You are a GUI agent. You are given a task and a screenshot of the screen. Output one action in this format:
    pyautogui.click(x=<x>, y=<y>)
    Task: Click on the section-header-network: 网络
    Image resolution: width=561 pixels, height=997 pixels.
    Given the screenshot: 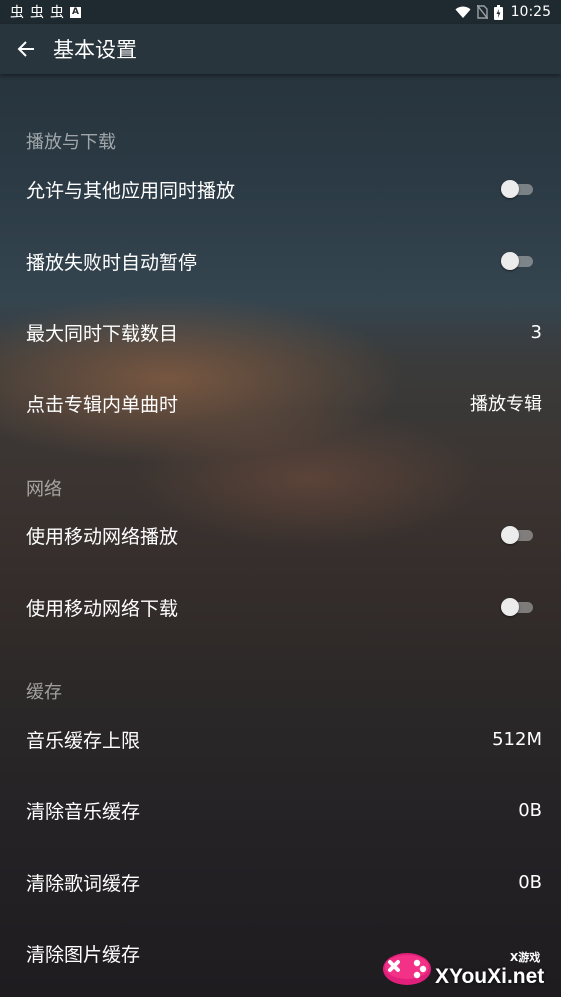 What is the action you would take?
    pyautogui.click(x=44, y=489)
    